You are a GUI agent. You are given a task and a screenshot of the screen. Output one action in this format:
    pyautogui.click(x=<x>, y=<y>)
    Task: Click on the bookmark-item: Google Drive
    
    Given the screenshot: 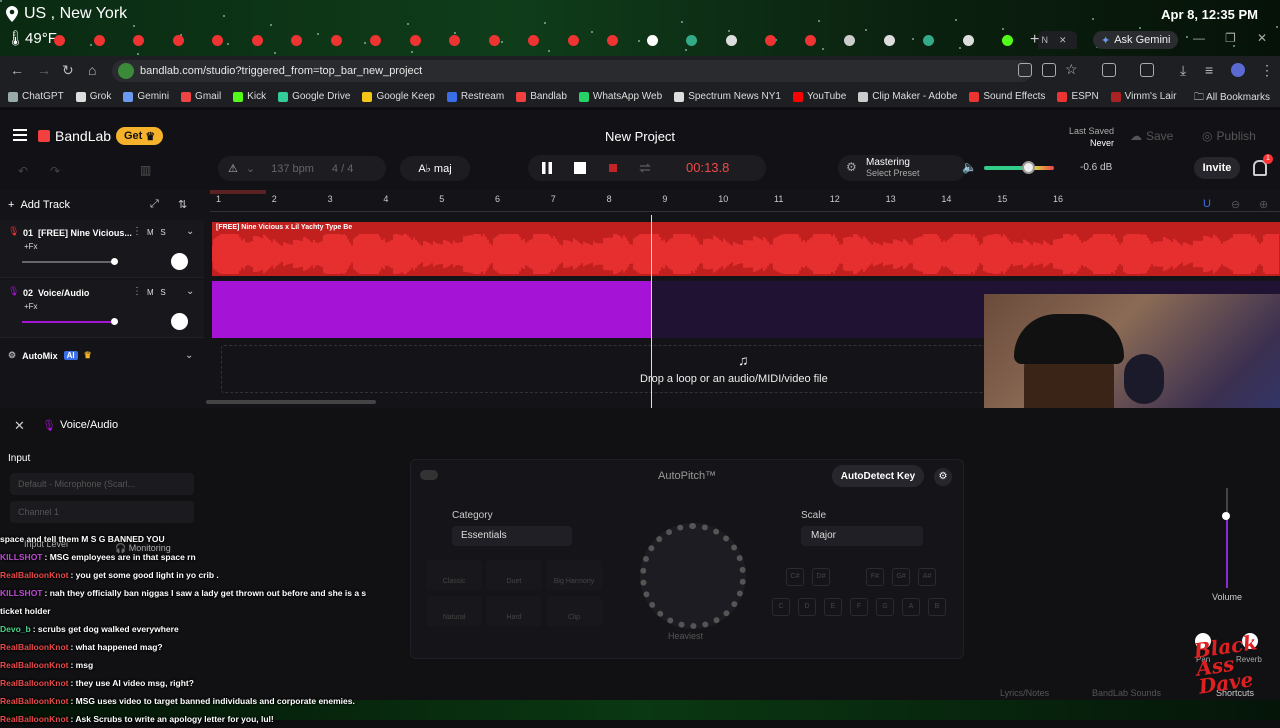 What is the action you would take?
    pyautogui.click(x=314, y=96)
    